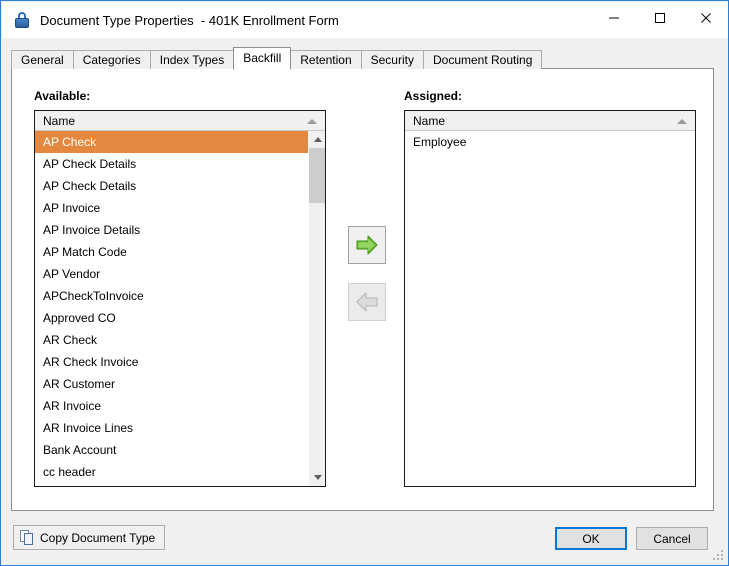 This screenshot has width=729, height=566. Describe the element at coordinates (482, 59) in the screenshot. I see `tab-document-routing: Document Routing` at that location.